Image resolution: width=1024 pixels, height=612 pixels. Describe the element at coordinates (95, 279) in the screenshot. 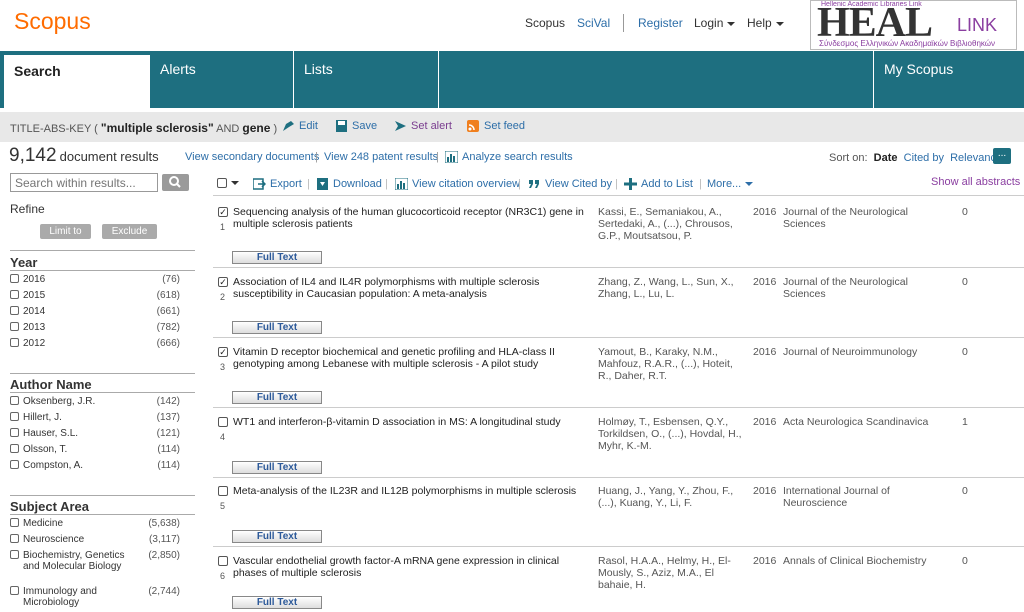

I see `facet-year-item: 2016 (76)` at that location.